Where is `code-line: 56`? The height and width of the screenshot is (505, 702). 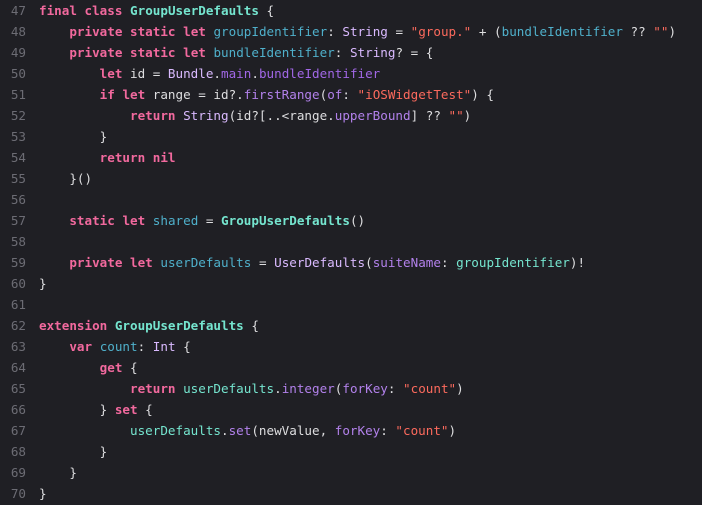 code-line: 56 is located at coordinates (351, 199).